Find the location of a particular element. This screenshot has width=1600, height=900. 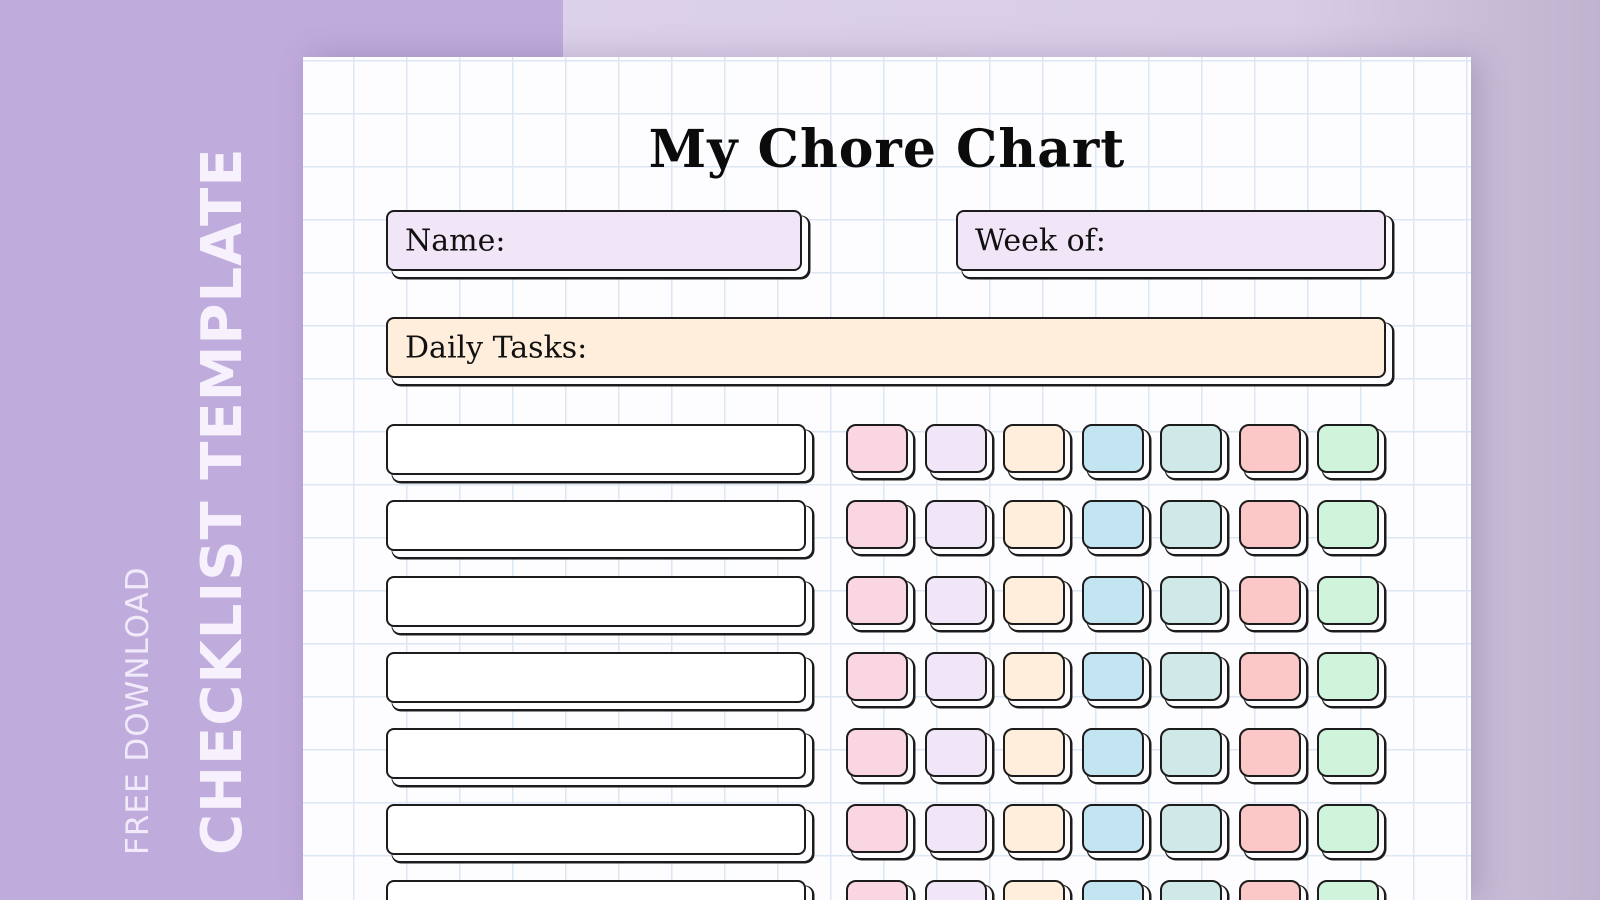

day-checkbox-r5-c4 is located at coordinates (1112, 752).